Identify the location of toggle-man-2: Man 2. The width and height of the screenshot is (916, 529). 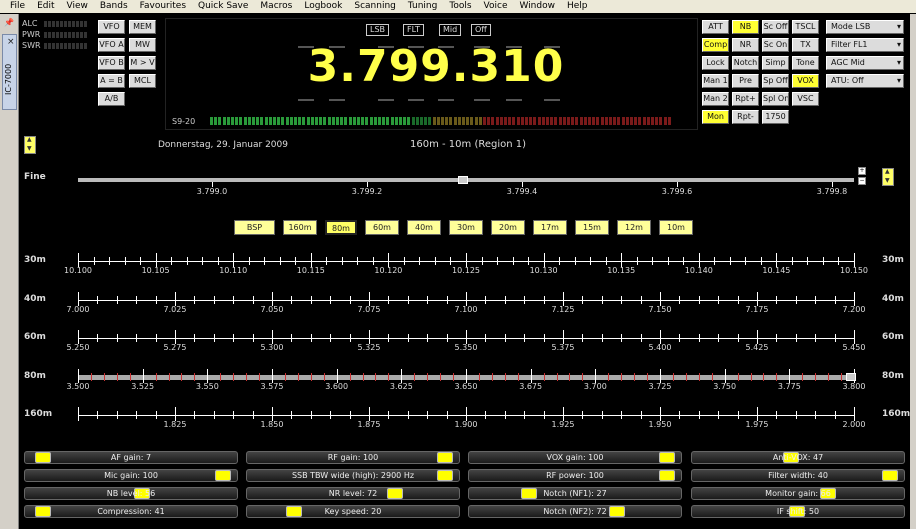
(715, 99).